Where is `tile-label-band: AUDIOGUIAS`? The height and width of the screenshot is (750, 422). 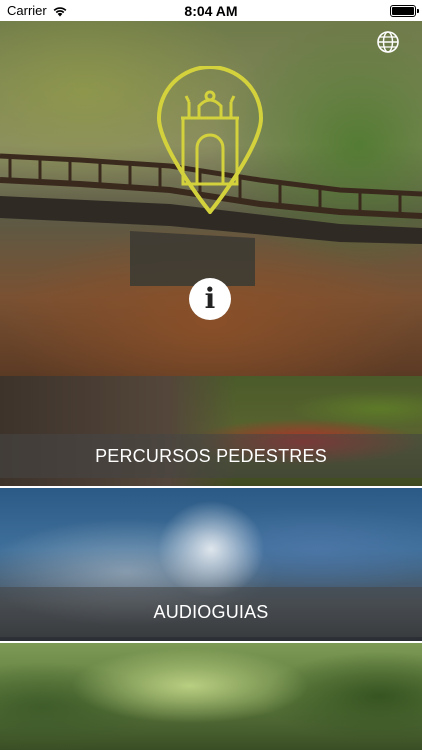 tile-label-band: AUDIOGUIAS is located at coordinates (211, 612).